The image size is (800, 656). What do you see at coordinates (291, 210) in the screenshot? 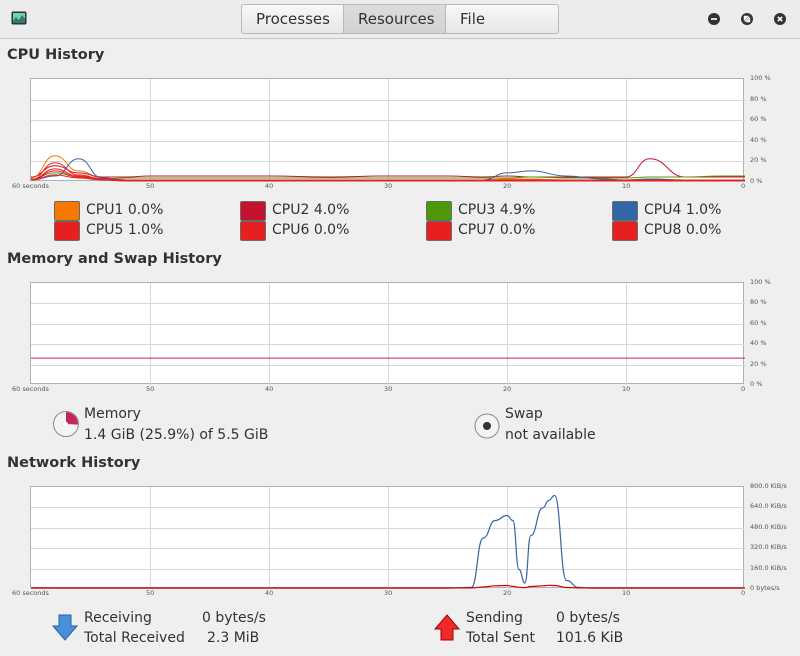
I see `cpu2-label: CPU2` at bounding box center [291, 210].